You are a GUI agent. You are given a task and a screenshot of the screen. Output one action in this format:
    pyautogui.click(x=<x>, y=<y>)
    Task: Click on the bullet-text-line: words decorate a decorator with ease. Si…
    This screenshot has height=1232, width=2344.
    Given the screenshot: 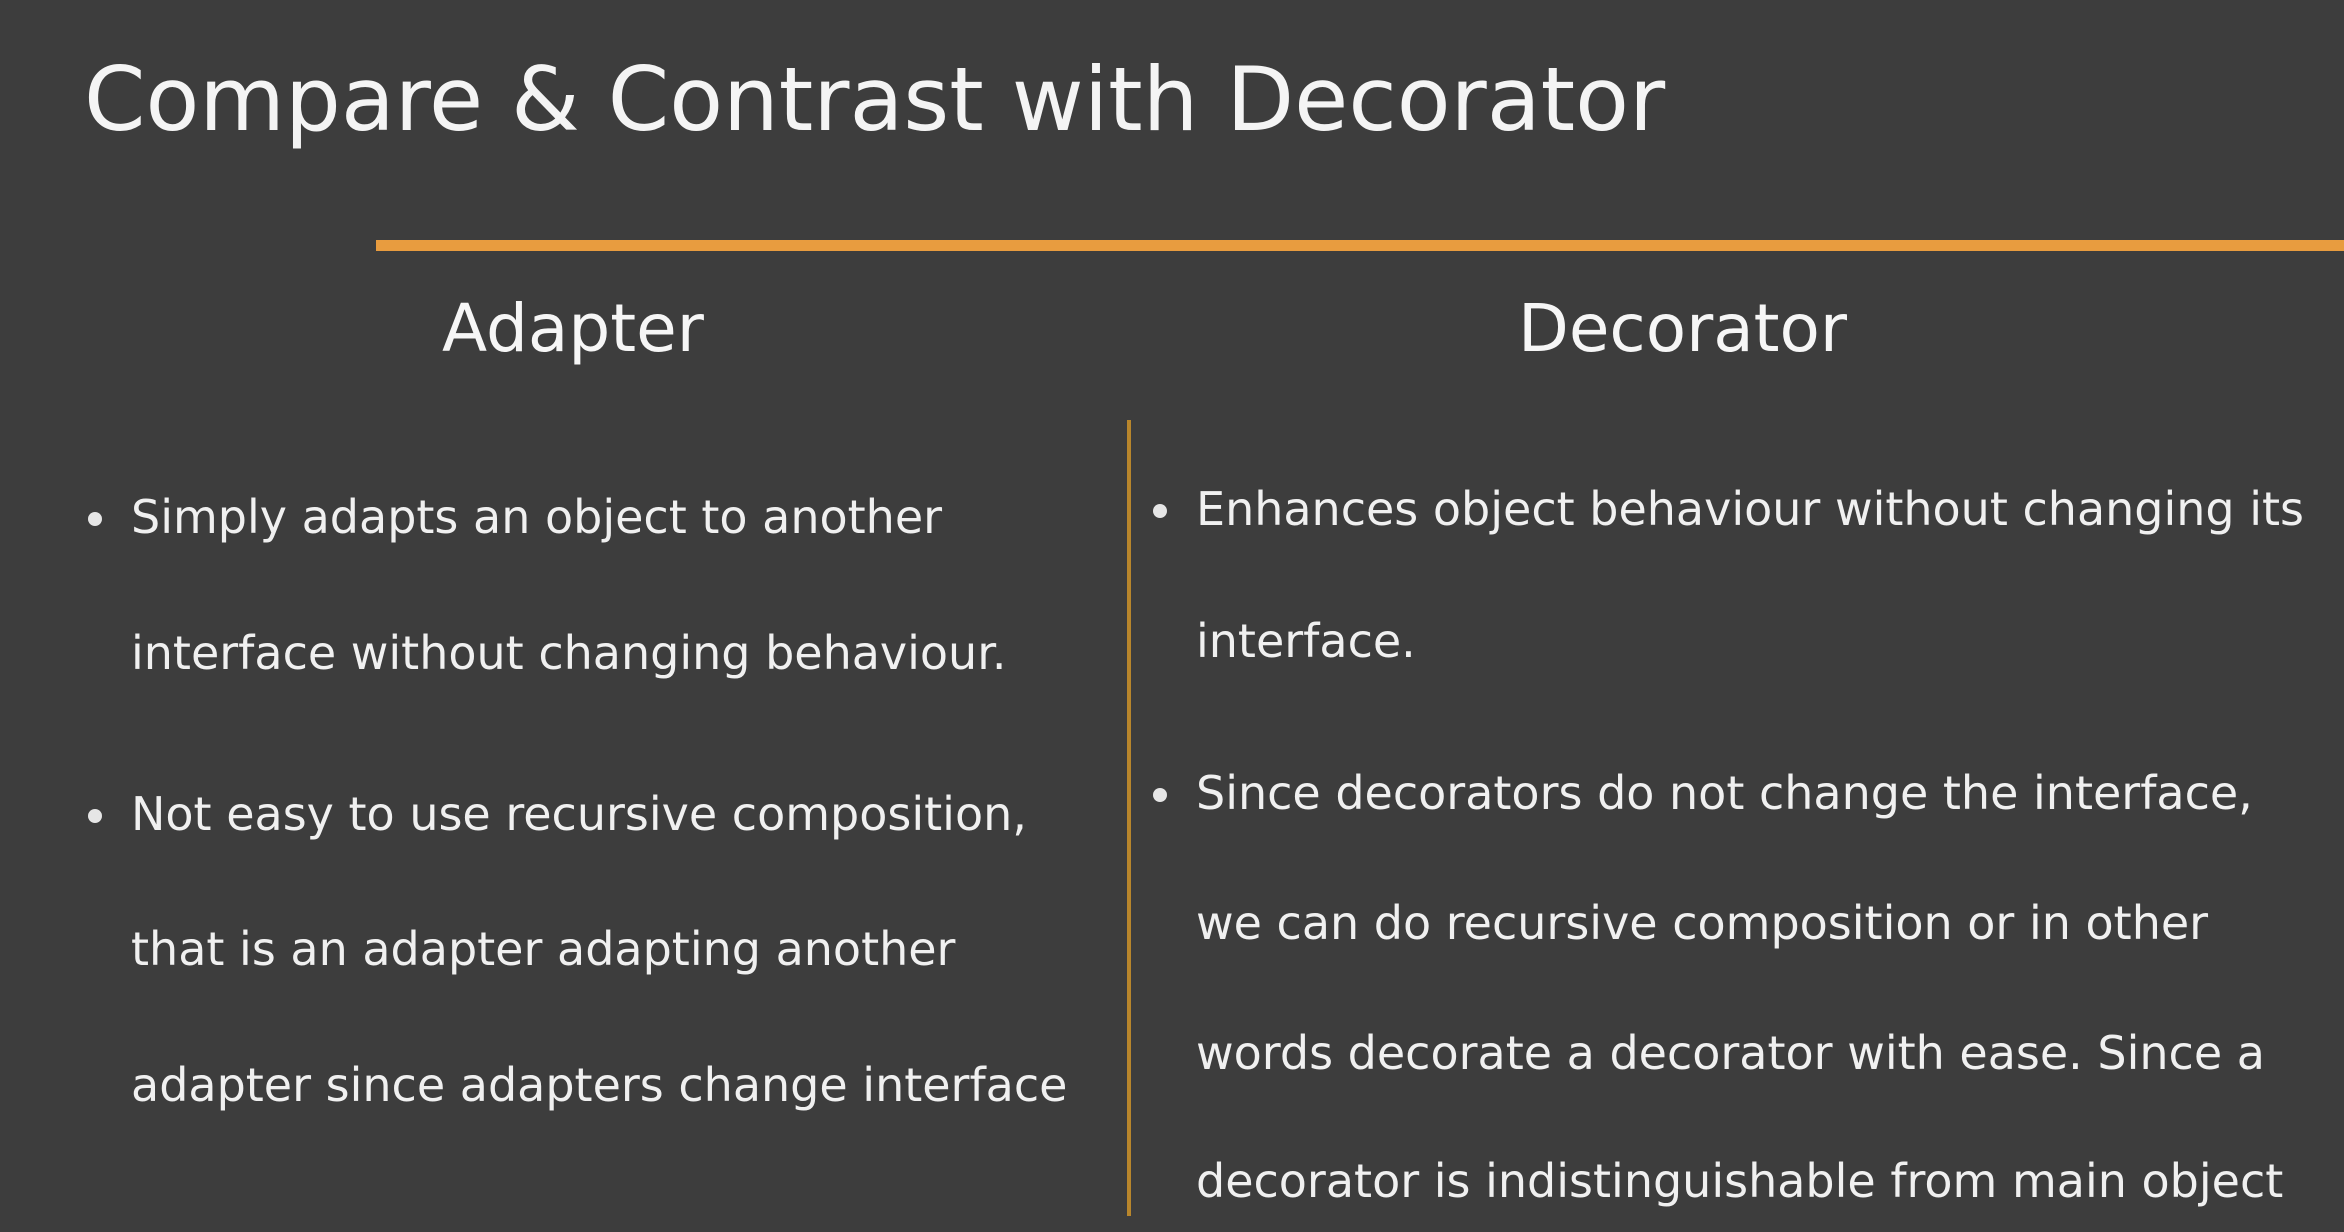 What is the action you would take?
    pyautogui.click(x=1730, y=1053)
    